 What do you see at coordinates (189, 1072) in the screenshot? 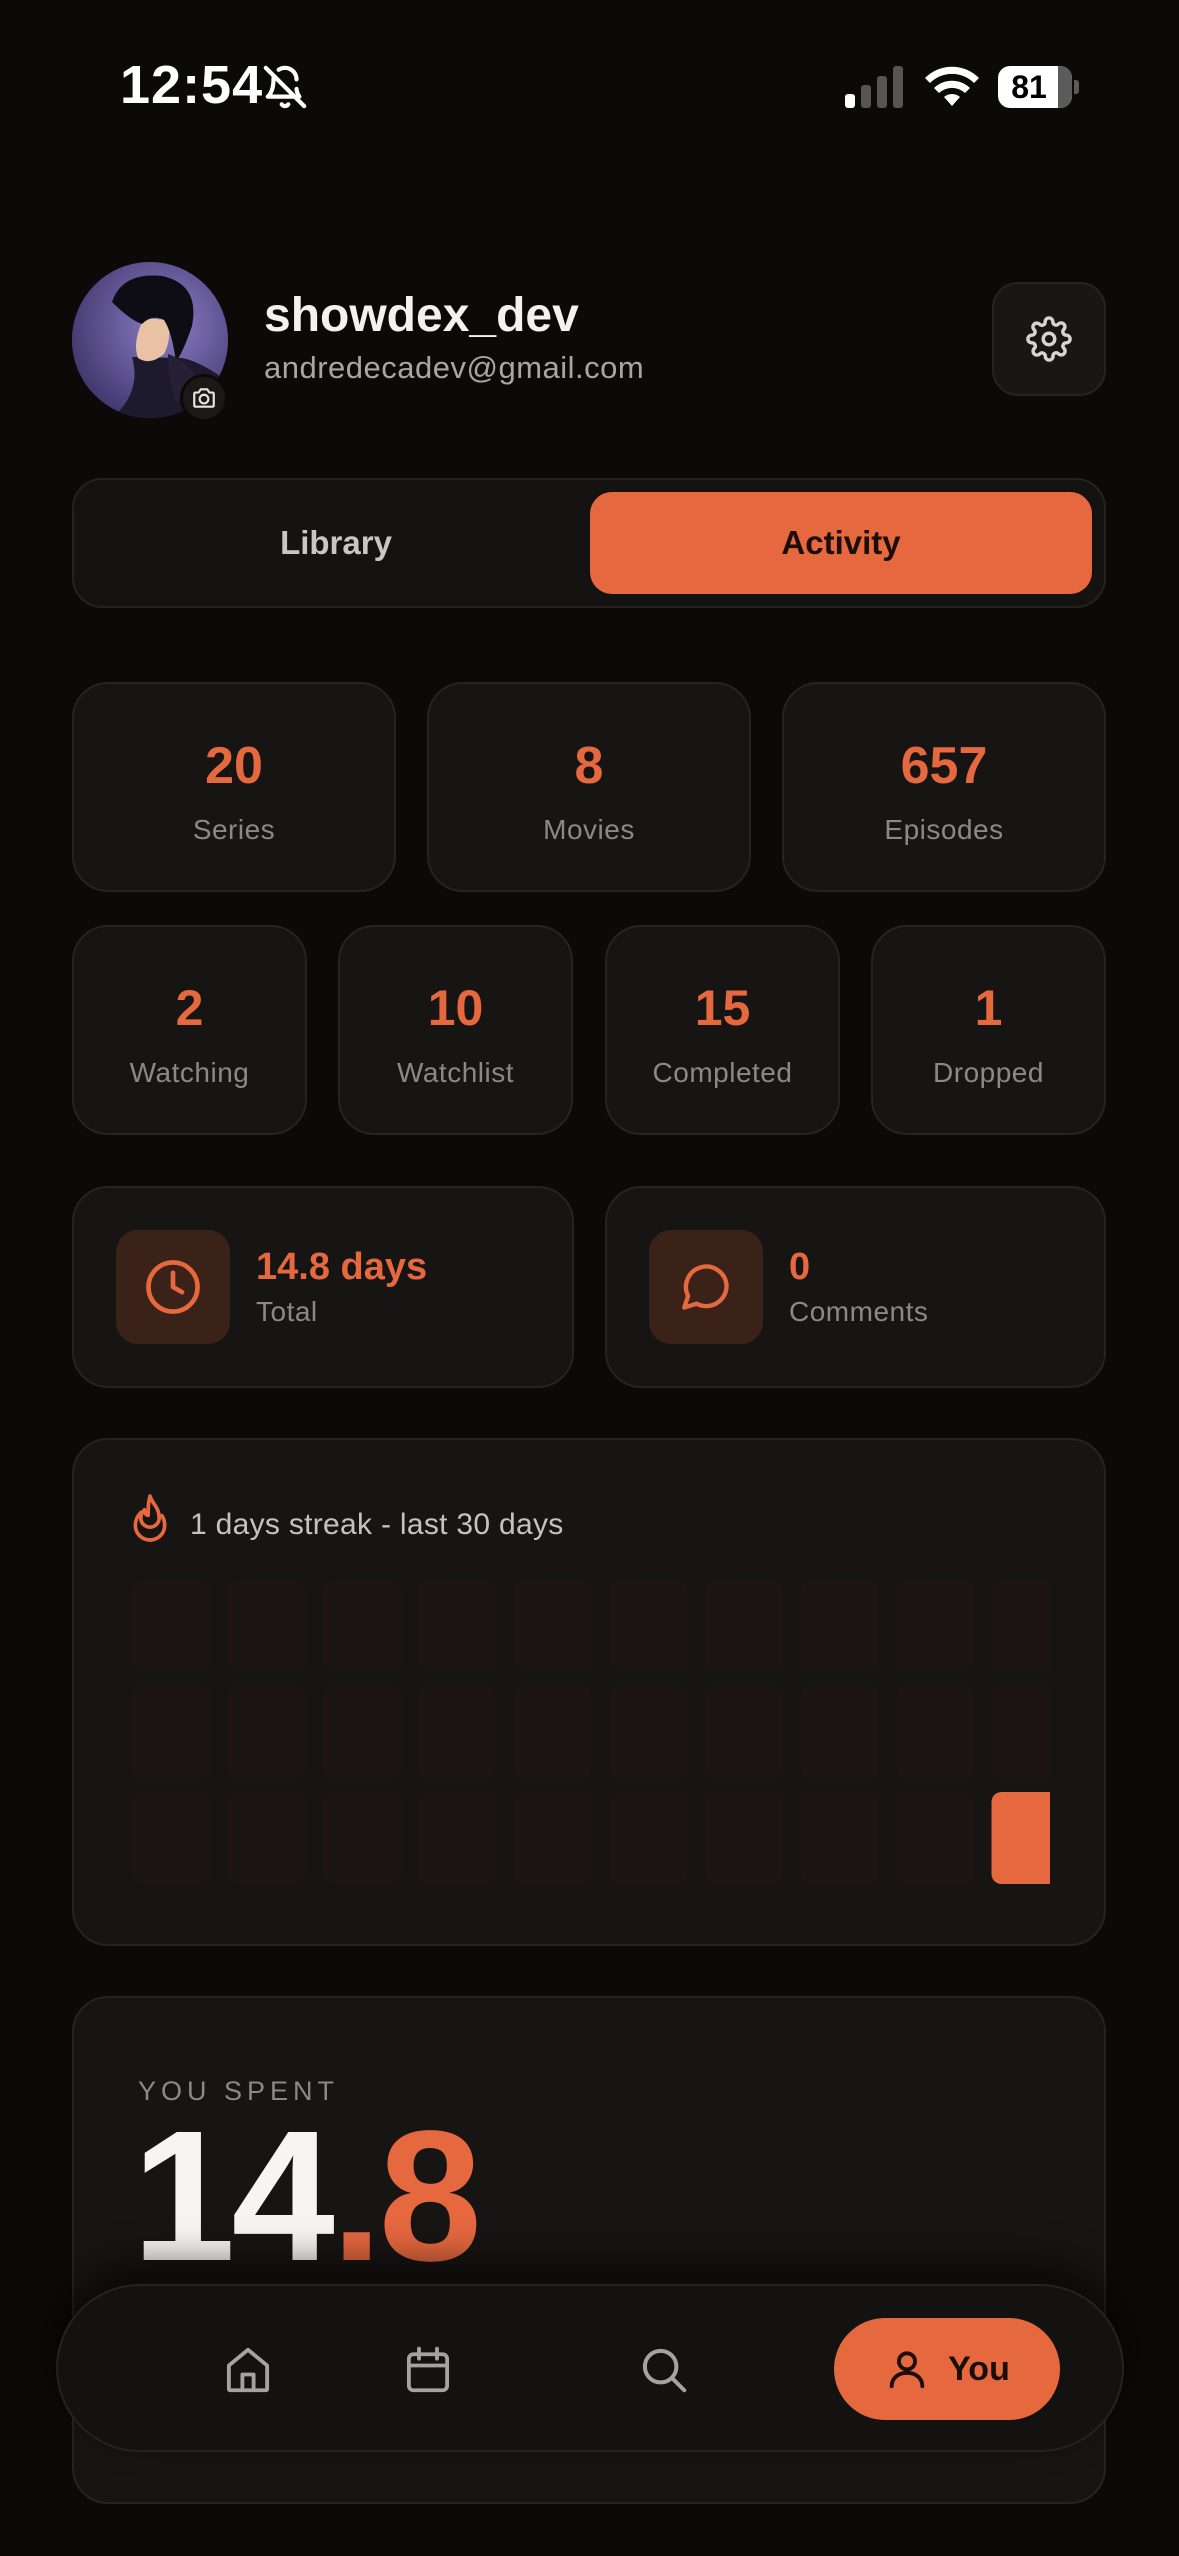
I see `stat-label: Watching` at bounding box center [189, 1072].